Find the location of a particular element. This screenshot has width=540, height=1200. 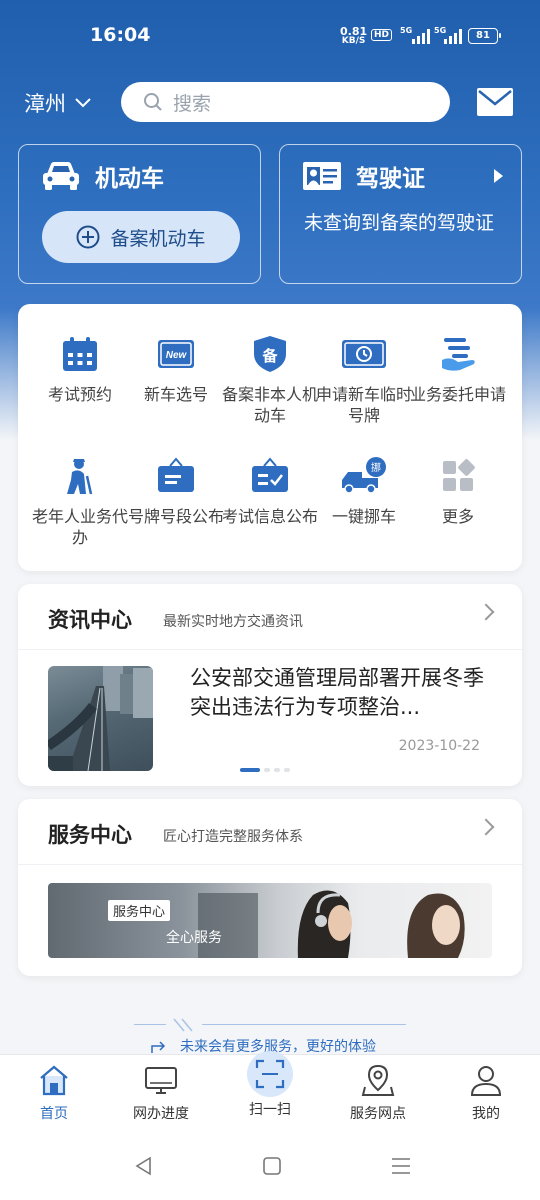

vehicle-card-title: 机动车 is located at coordinates (129, 179).